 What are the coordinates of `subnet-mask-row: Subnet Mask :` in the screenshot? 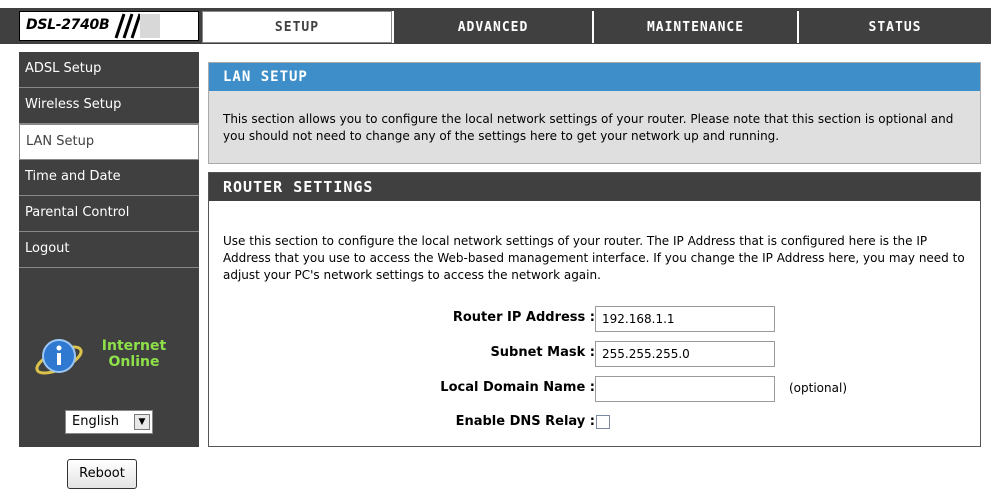 It's located at (594, 354).